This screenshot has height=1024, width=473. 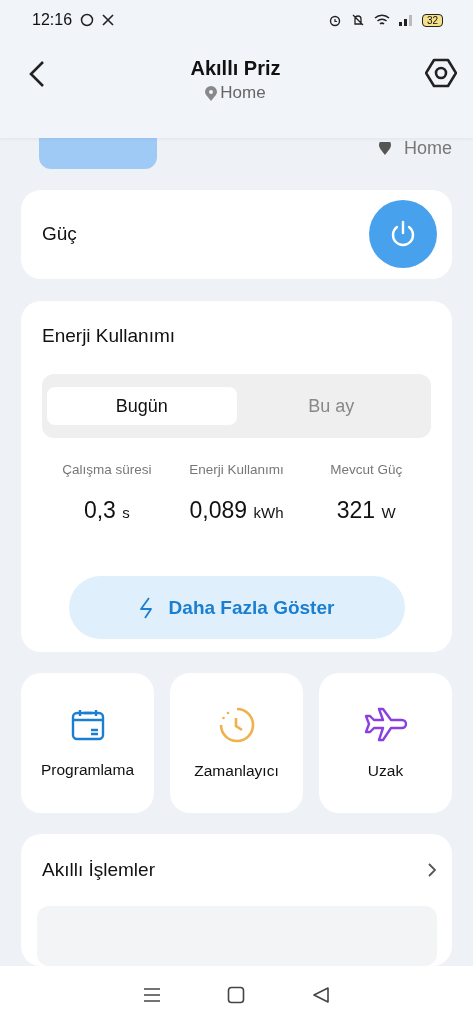 I want to click on feature-tile: Zamanlayıcı, so click(x=236, y=743).